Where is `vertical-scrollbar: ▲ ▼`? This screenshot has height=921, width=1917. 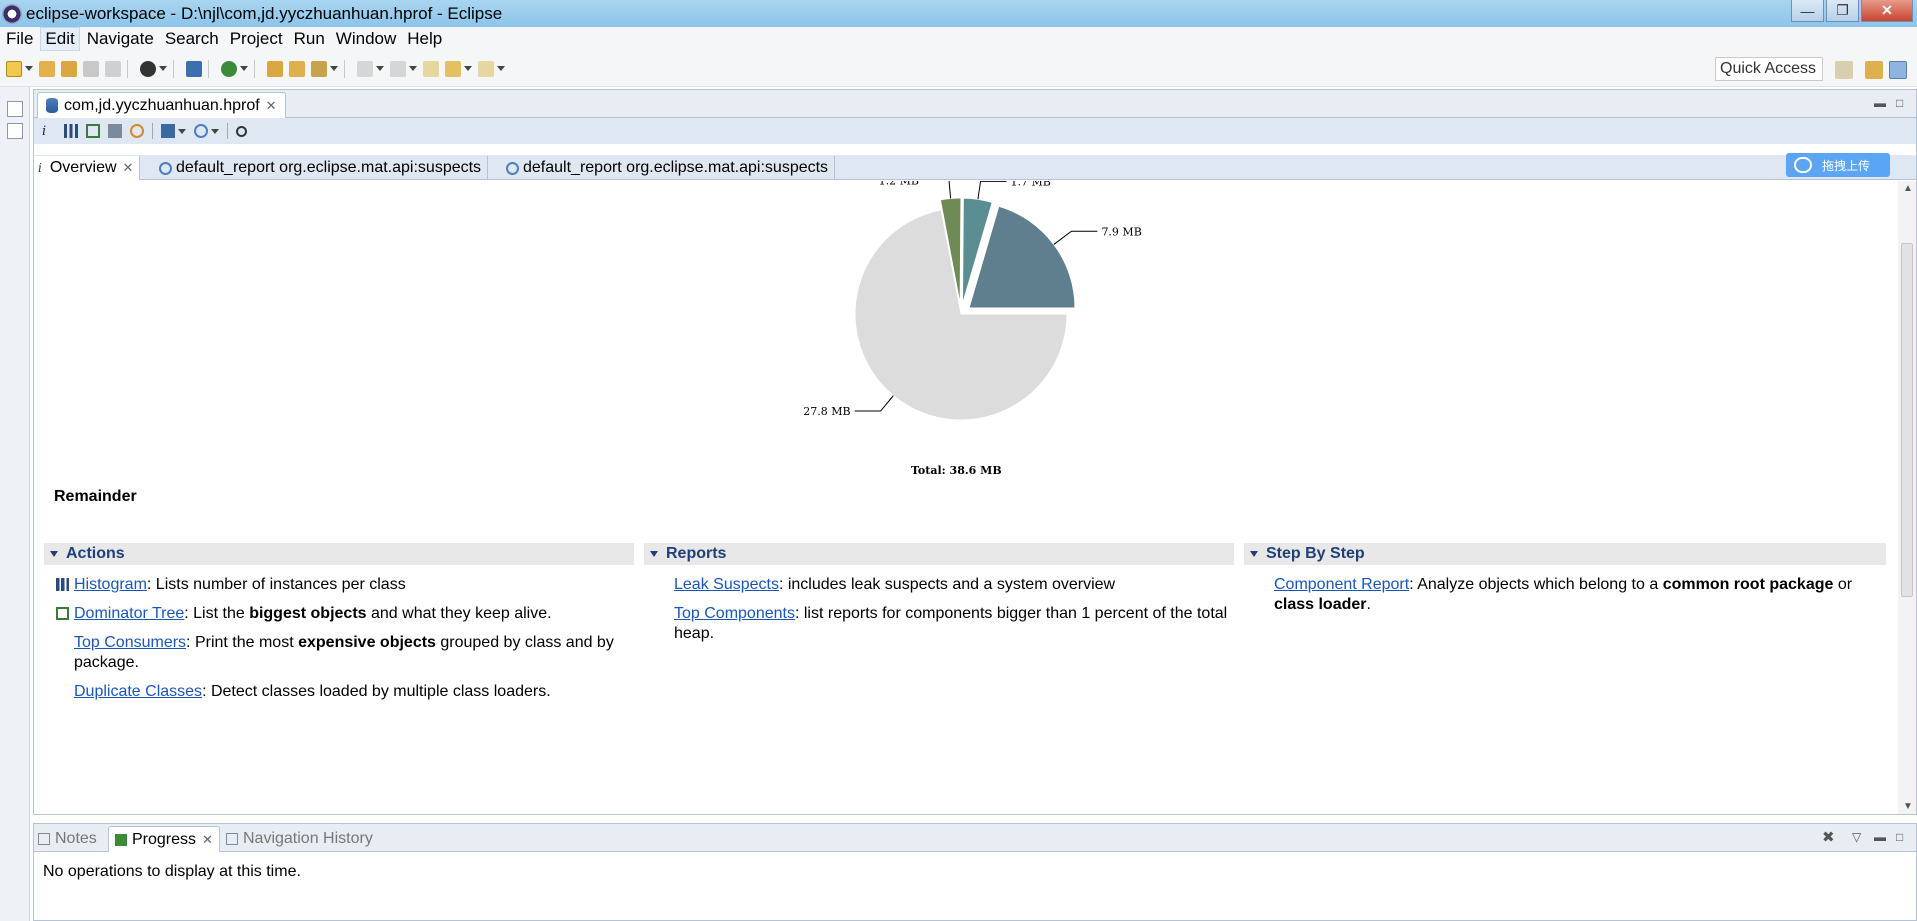 vertical-scrollbar: ▲ ▼ is located at coordinates (1907, 497).